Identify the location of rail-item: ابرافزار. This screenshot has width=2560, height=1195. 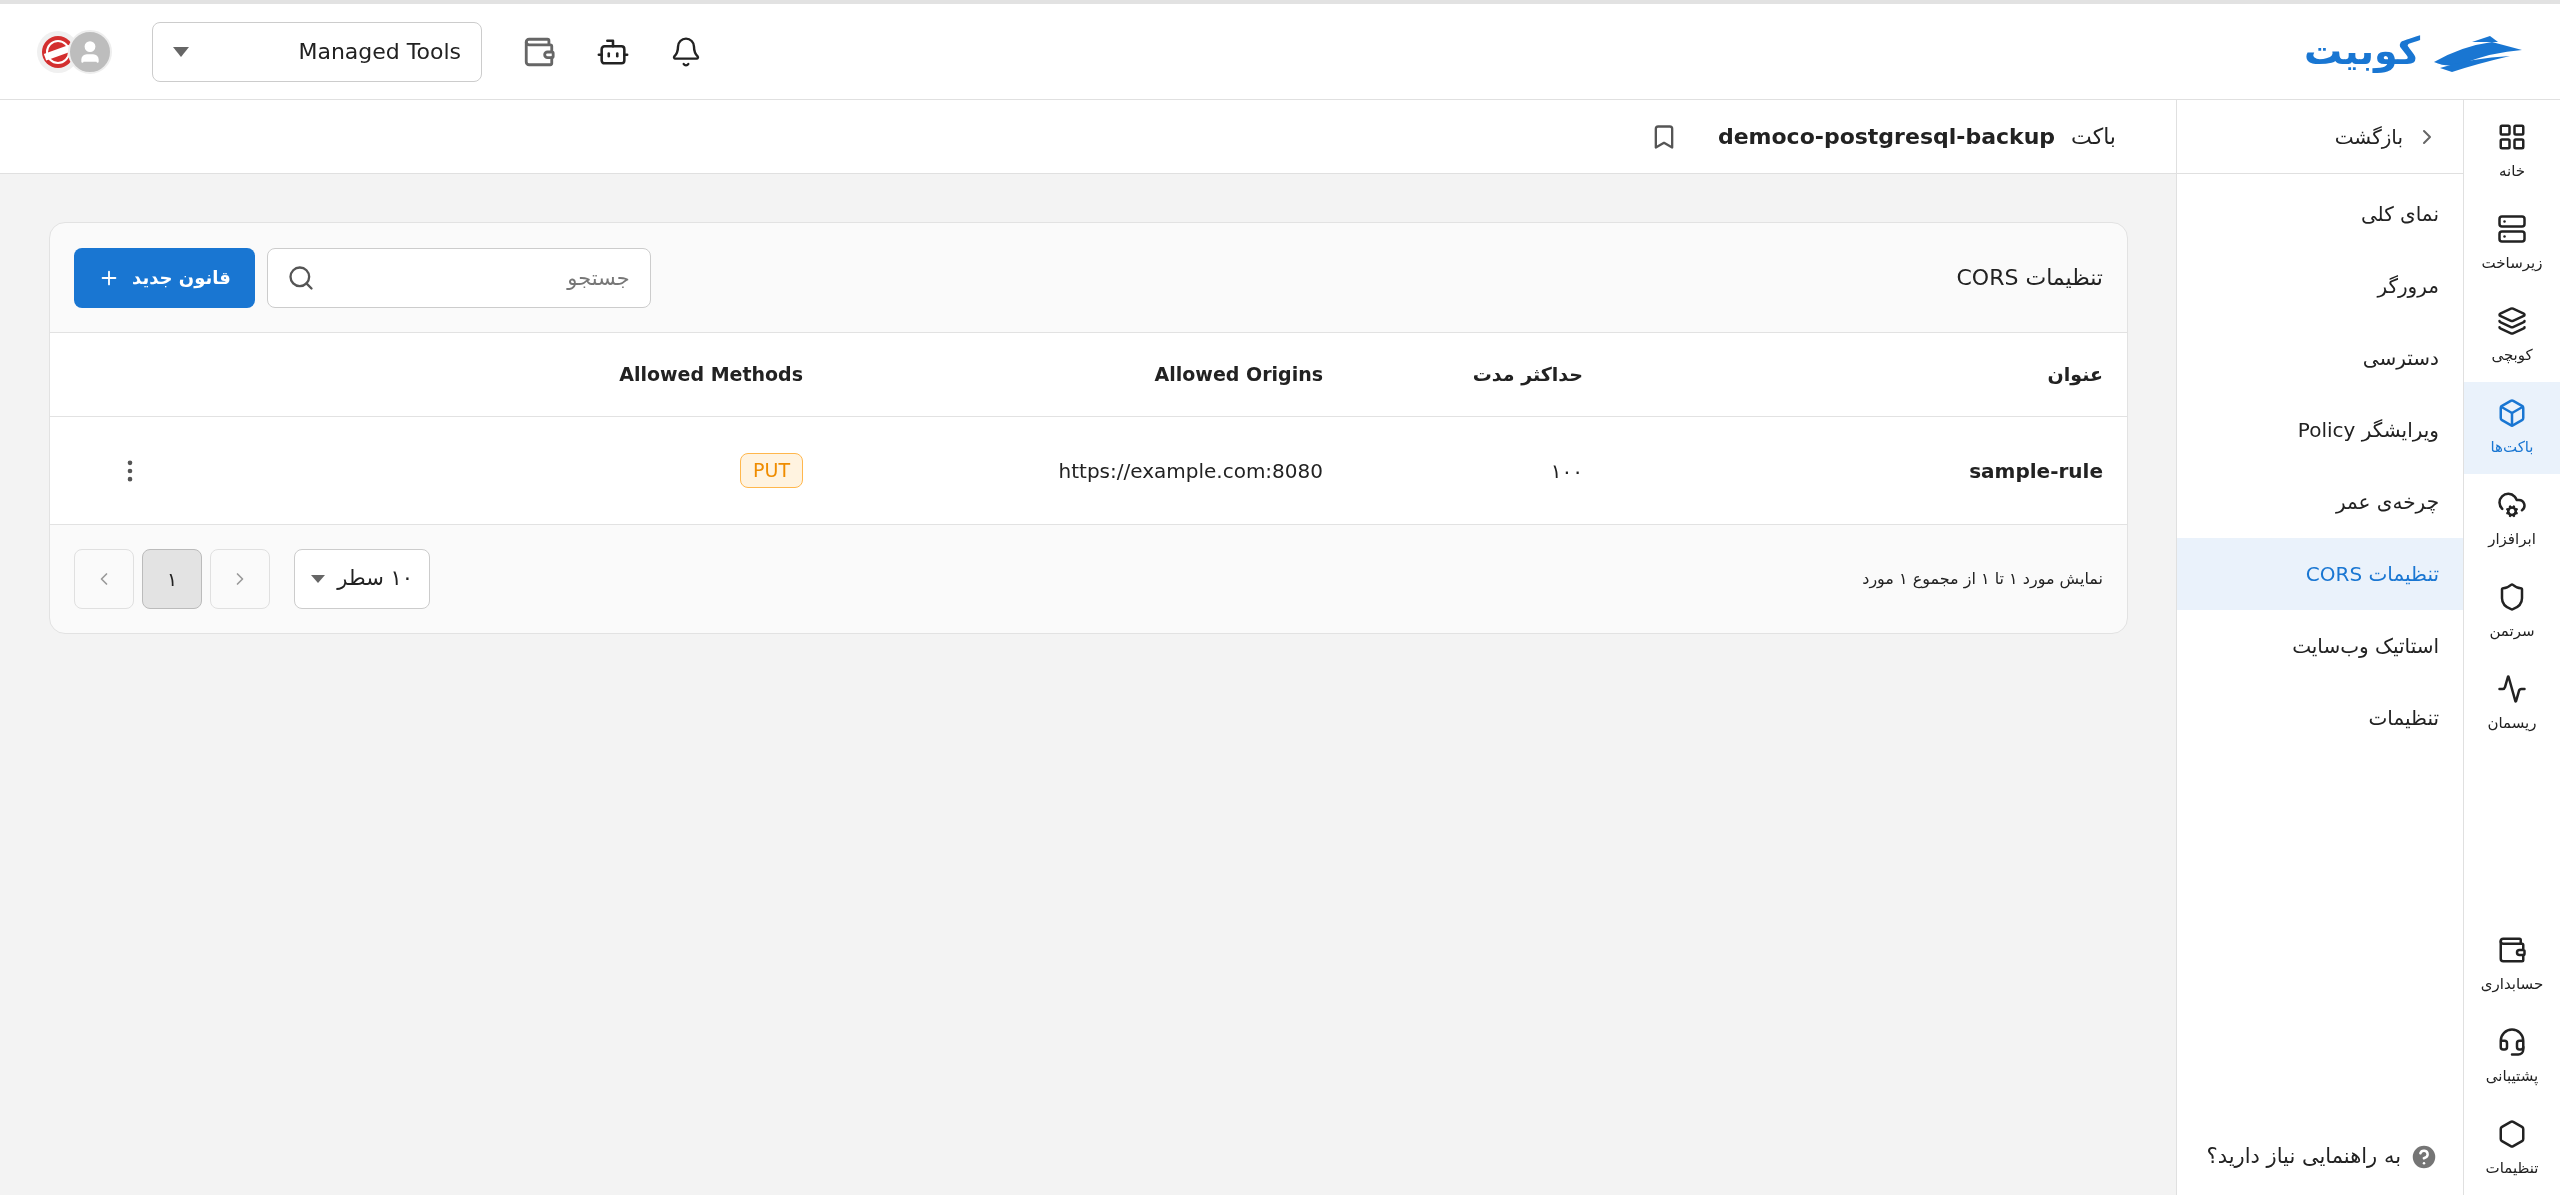
(2512, 520).